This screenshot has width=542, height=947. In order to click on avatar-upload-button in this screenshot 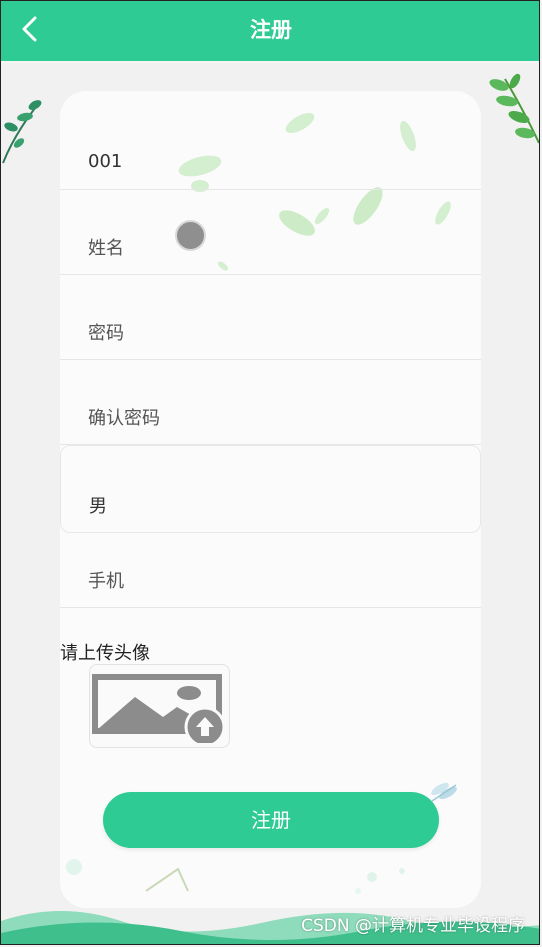, I will do `click(159, 706)`.